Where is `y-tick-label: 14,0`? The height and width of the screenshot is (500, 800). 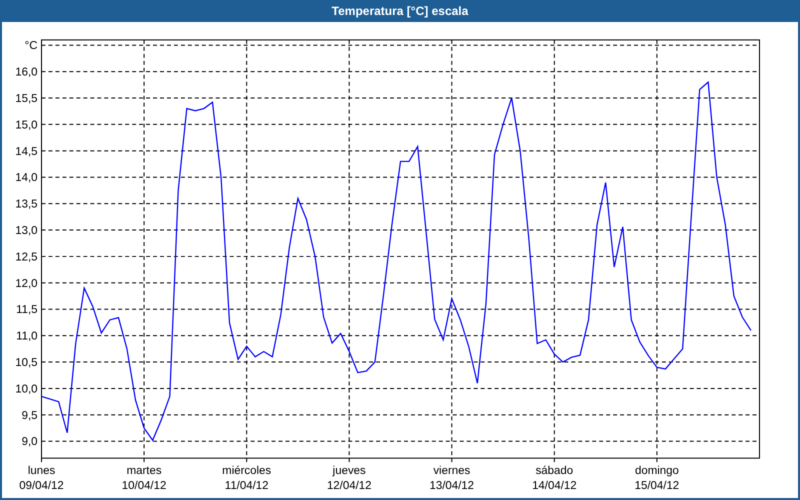
y-tick-label: 14,0 is located at coordinates (26, 178).